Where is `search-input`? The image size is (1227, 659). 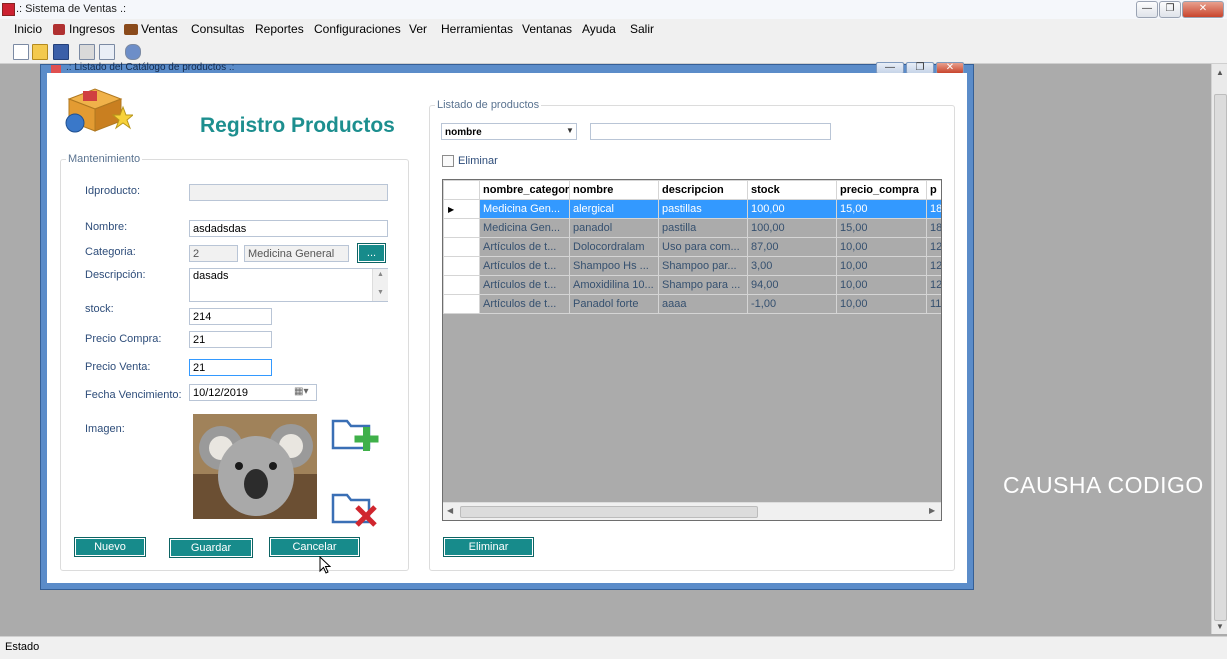
search-input is located at coordinates (710, 131).